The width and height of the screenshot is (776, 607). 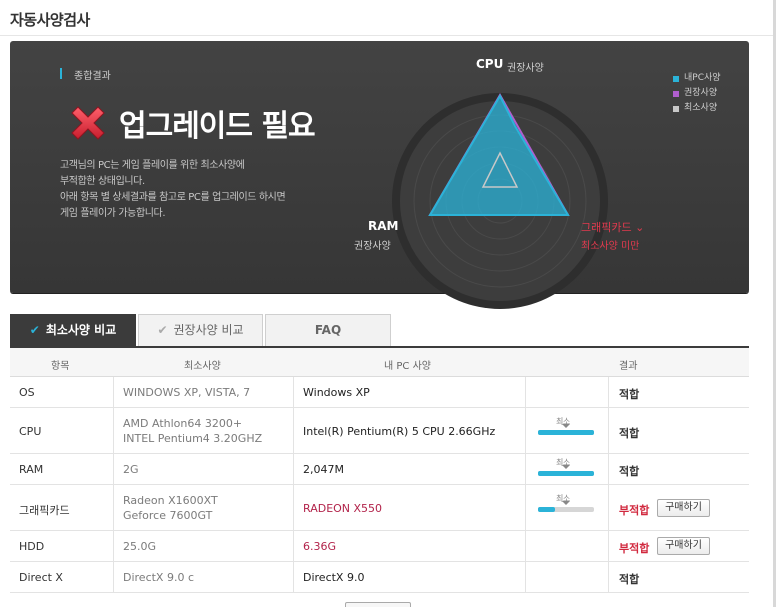 I want to click on row-my: 2,047M, so click(x=323, y=469).